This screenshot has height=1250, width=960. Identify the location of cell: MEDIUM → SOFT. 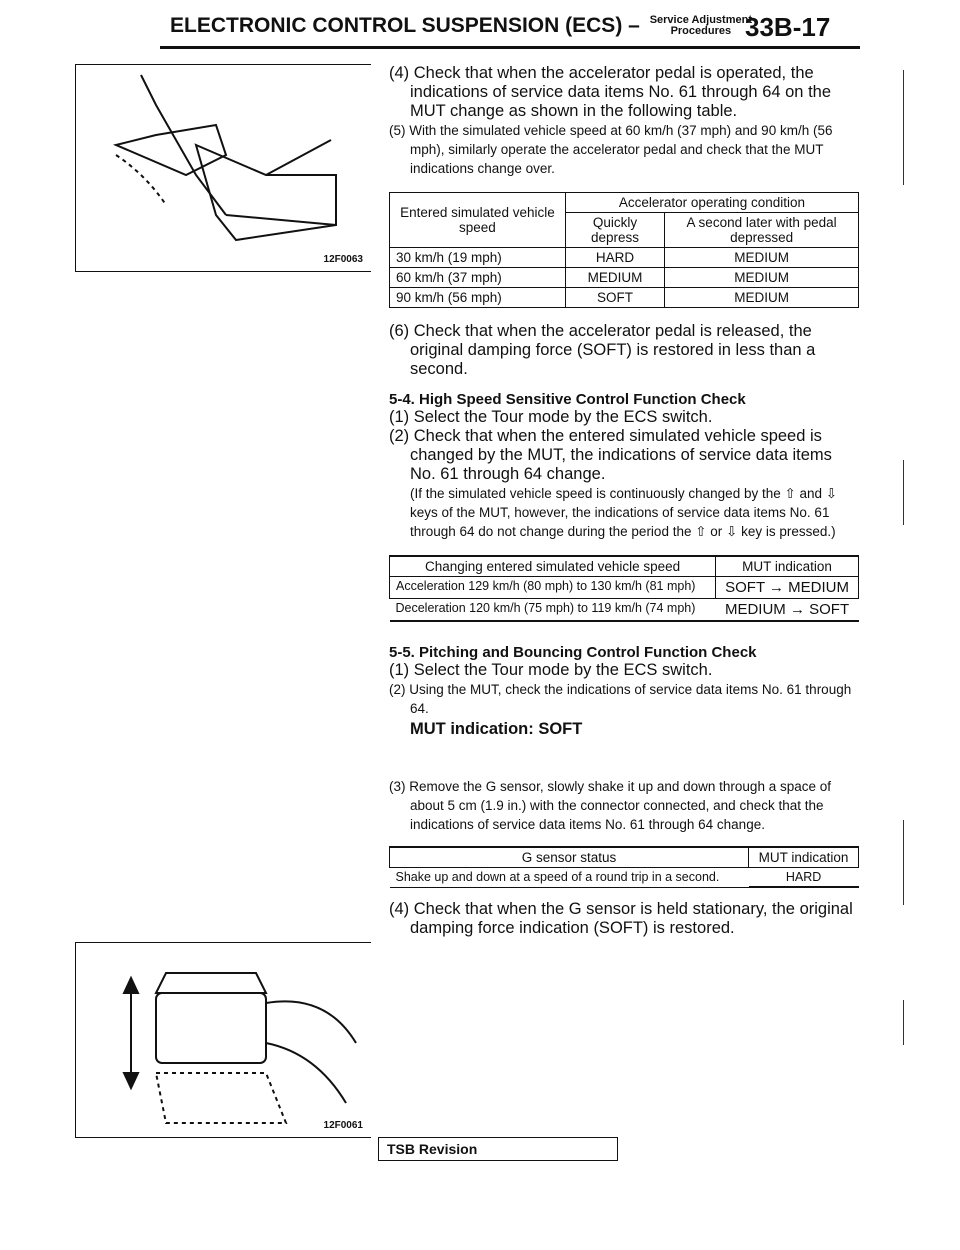
(787, 610).